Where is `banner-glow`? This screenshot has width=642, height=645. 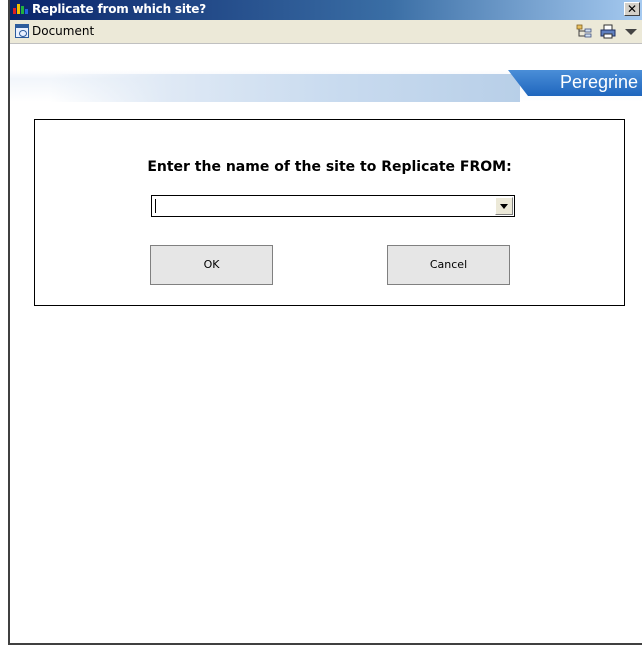
banner-glow is located at coordinates (285, 88).